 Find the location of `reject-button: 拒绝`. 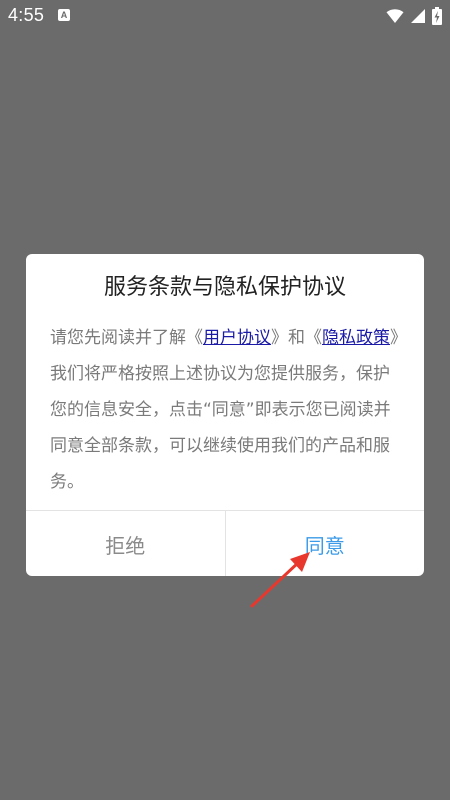

reject-button: 拒绝 is located at coordinates (126, 543).